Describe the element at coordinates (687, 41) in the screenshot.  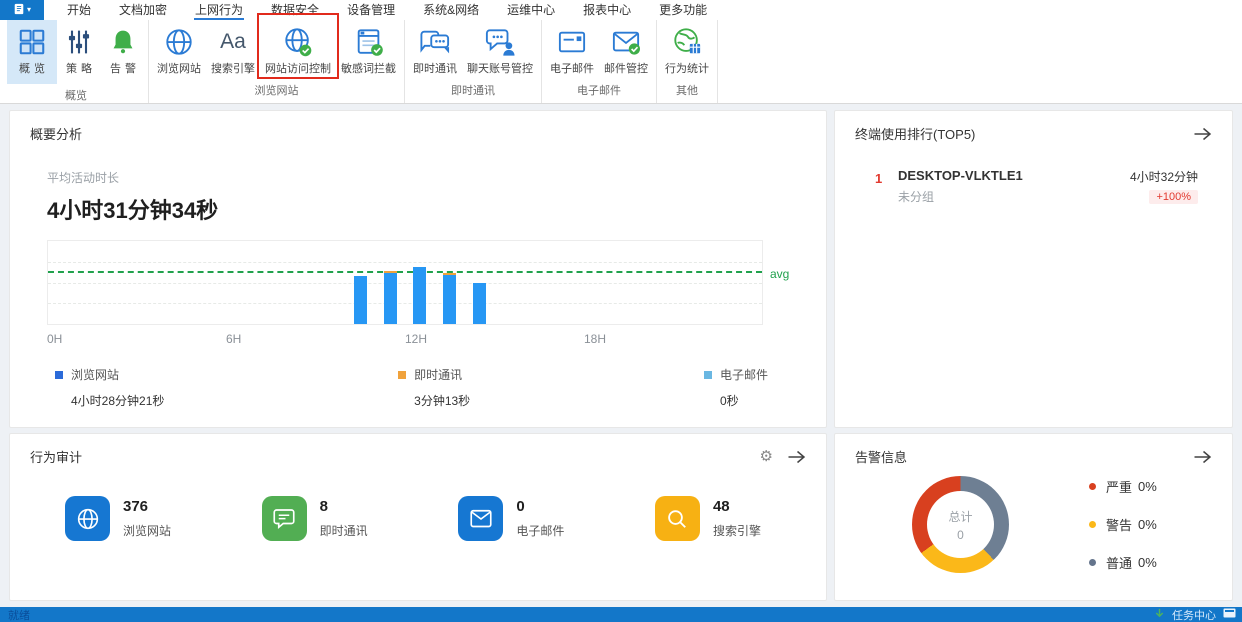
I see `globe-stats-icon` at that location.